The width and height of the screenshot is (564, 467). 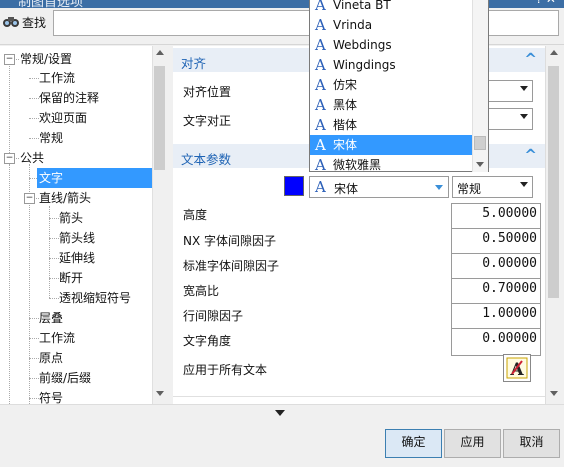 I want to click on align-position-label: 对齐位置, so click(x=207, y=92).